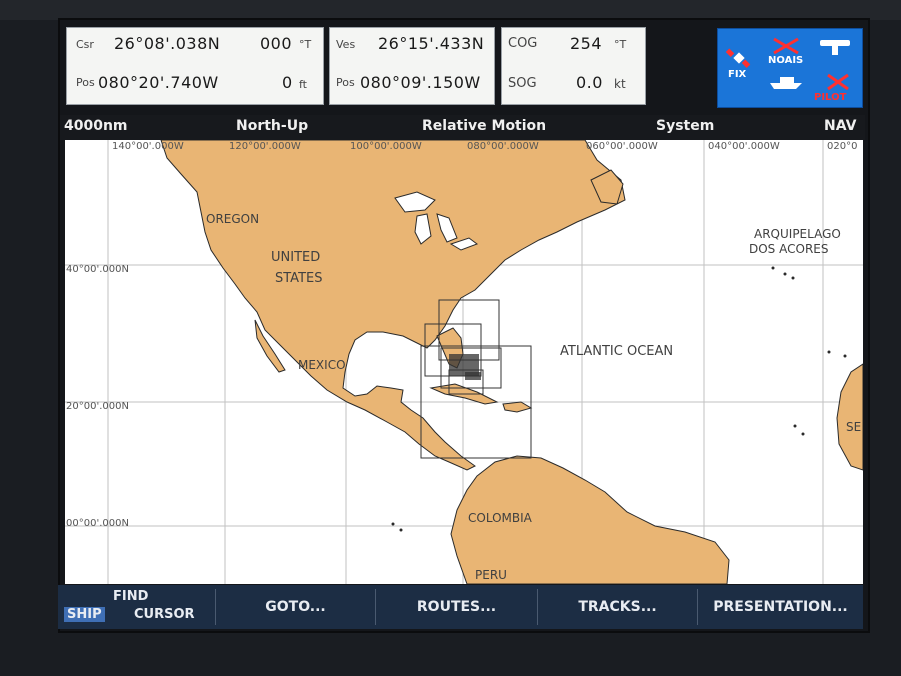 The height and width of the screenshot is (676, 901). I want to click on cursor-latitude: 26°08'.038N, so click(167, 43).